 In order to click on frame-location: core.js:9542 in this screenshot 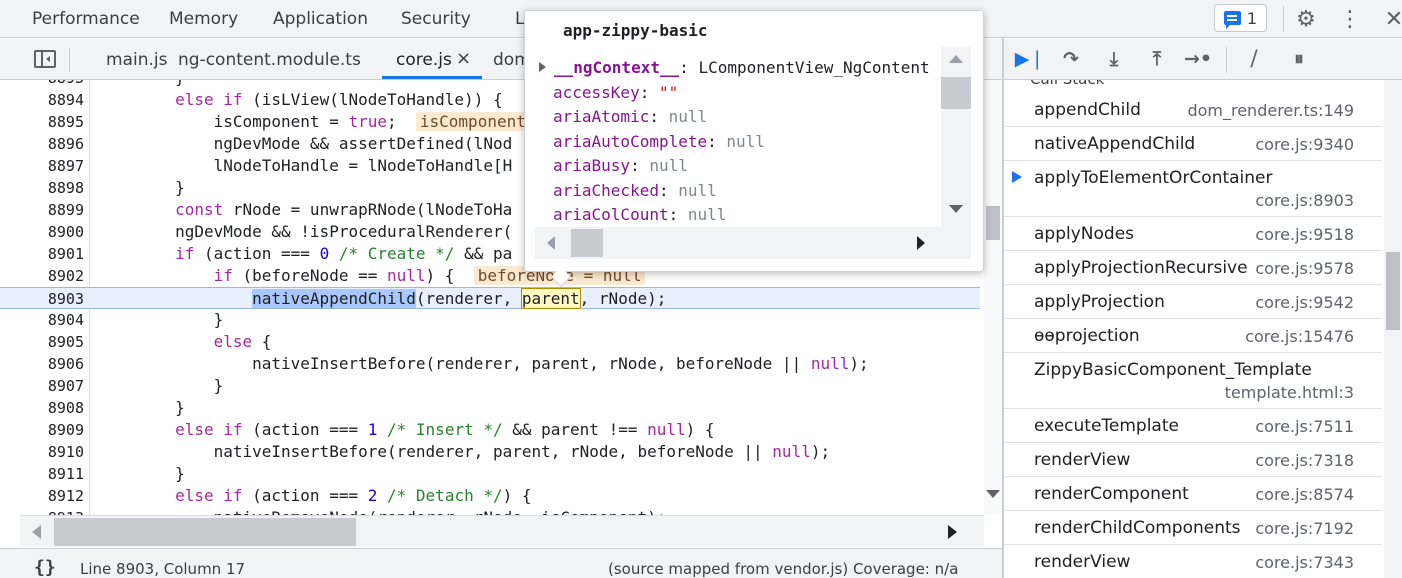, I will do `click(1304, 302)`.